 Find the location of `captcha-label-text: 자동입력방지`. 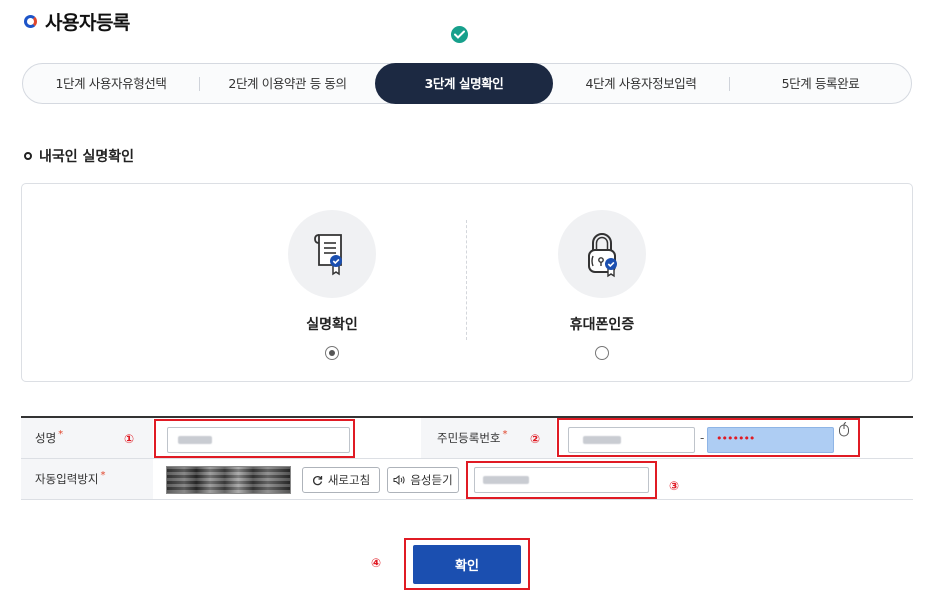

captcha-label-text: 자동입력방지 is located at coordinates (67, 479).